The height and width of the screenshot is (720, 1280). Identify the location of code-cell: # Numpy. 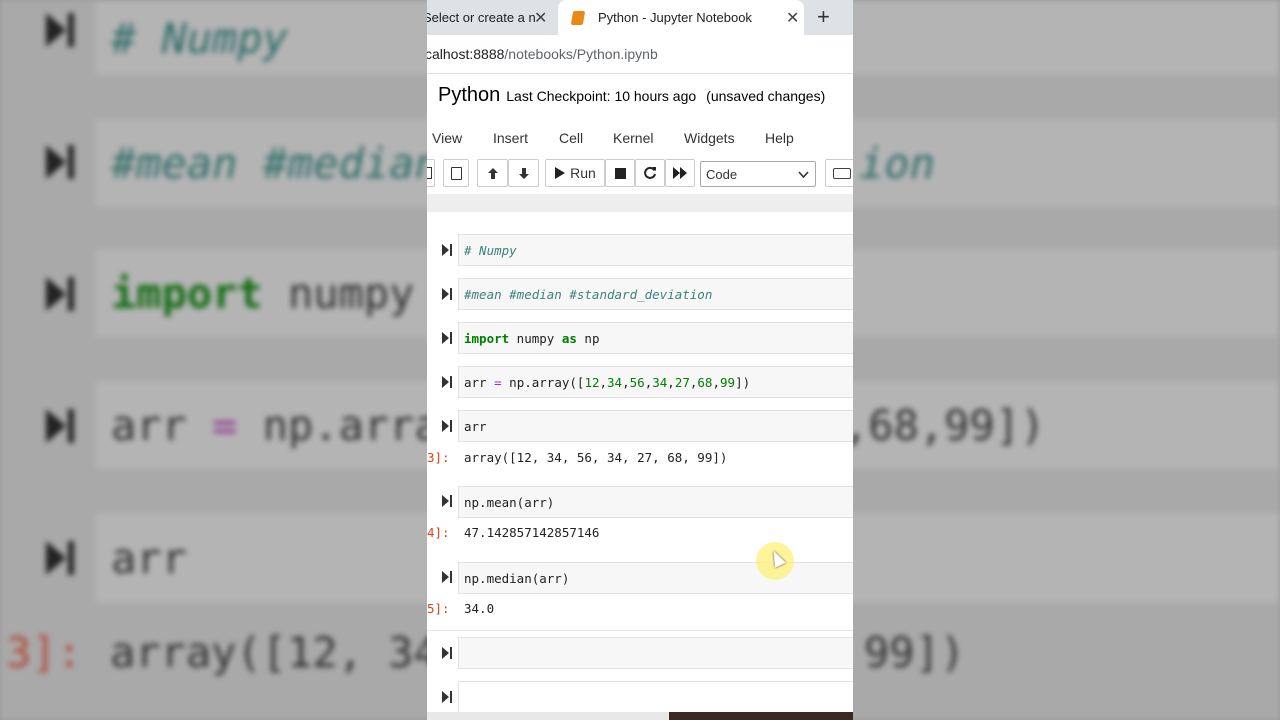
(655, 250).